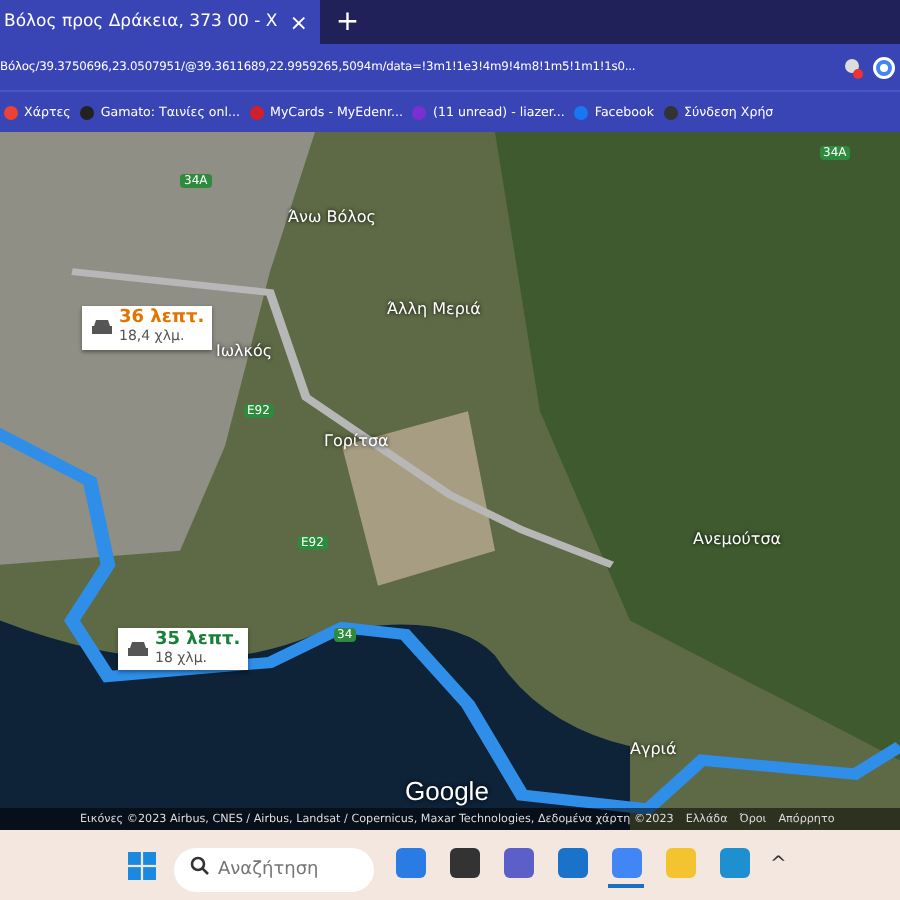 This screenshot has width=900, height=900. I want to click on place-label: Αγριά, so click(653, 748).